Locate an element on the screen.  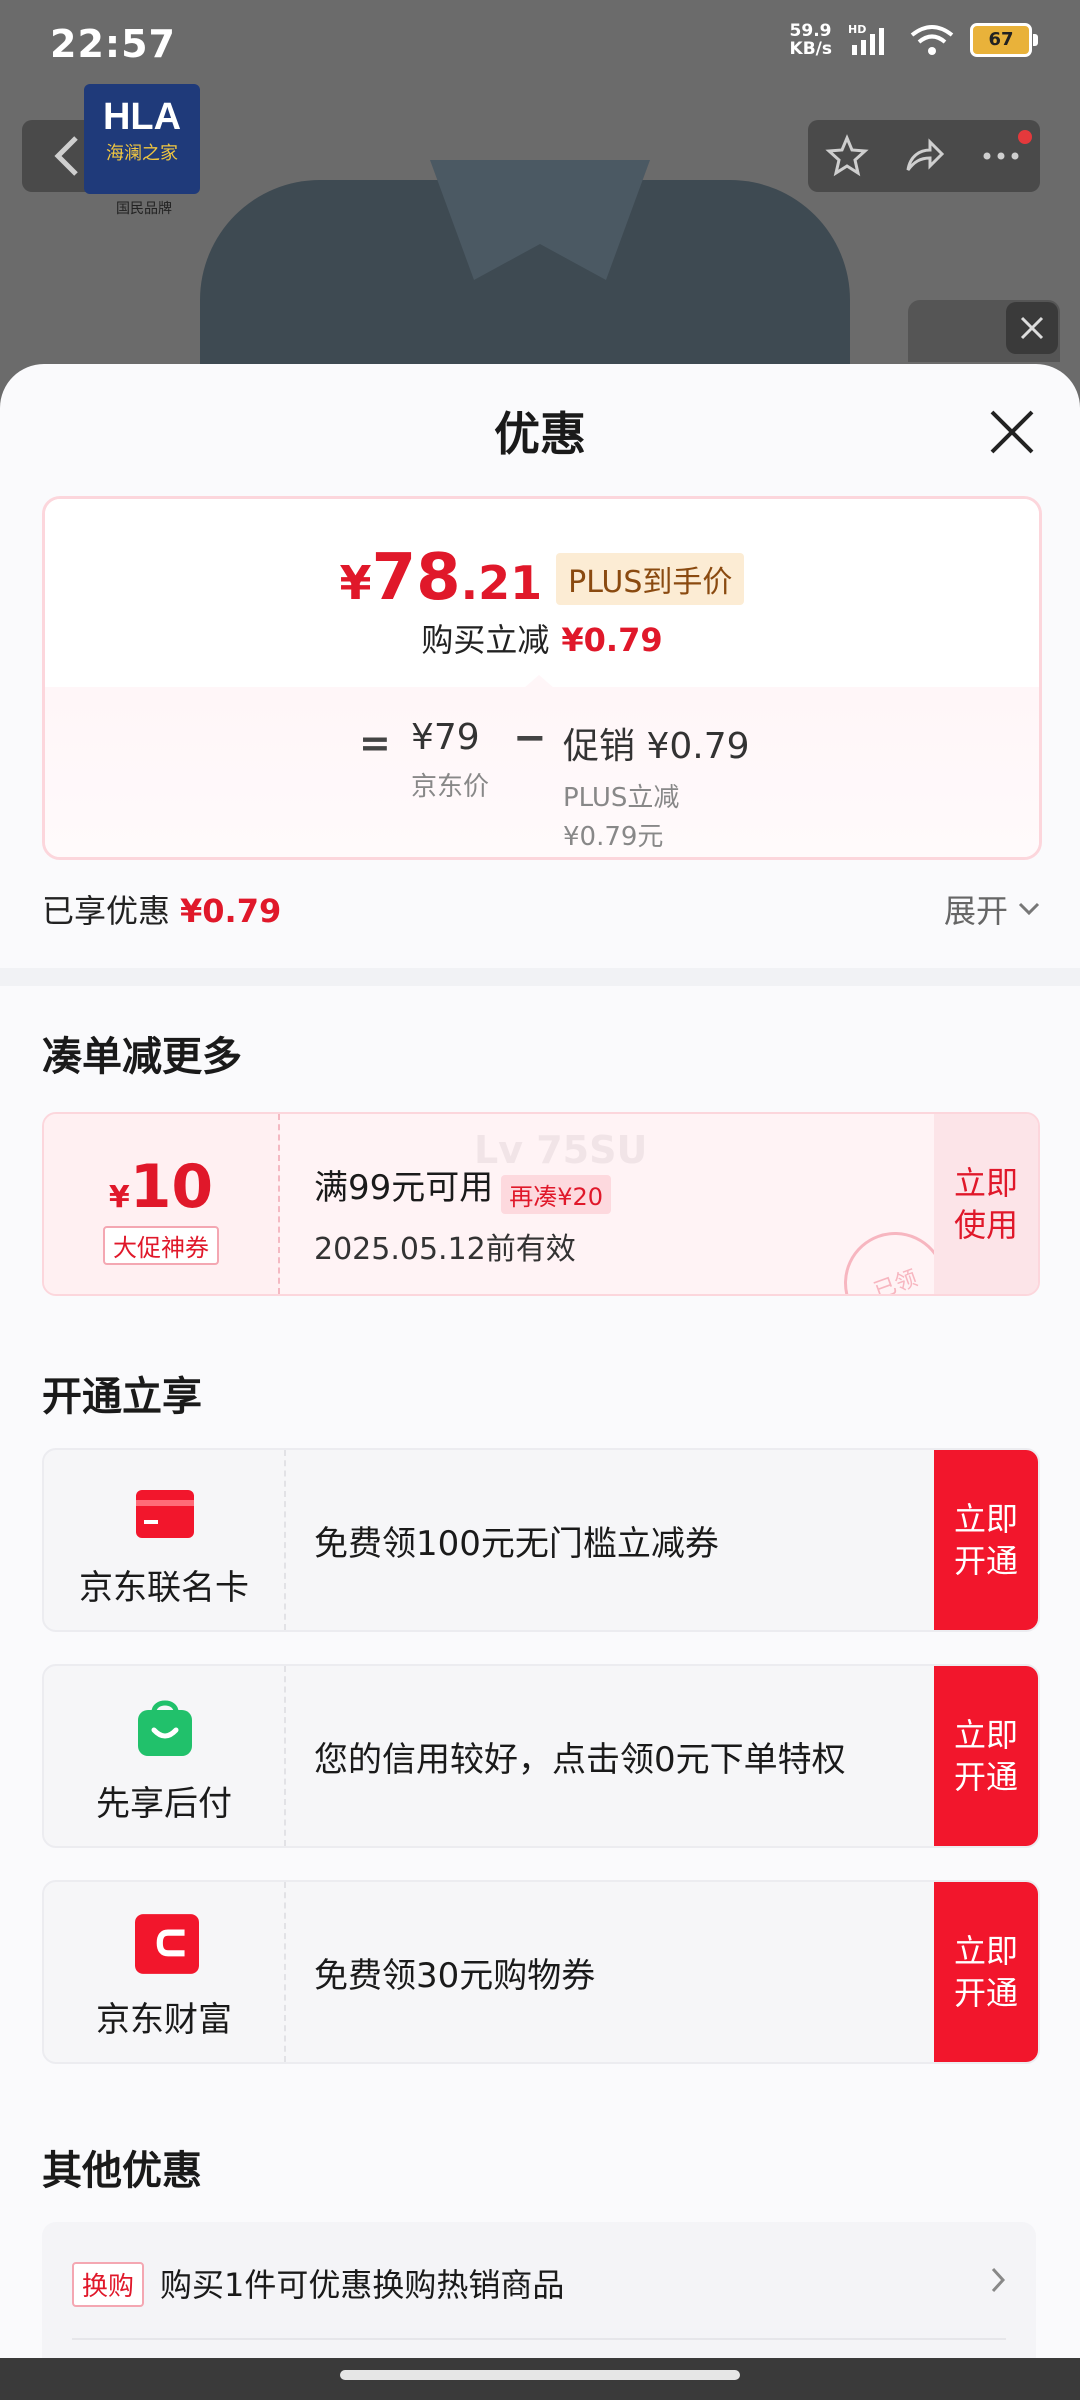
hd-label: HD is located at coordinates (857, 29).